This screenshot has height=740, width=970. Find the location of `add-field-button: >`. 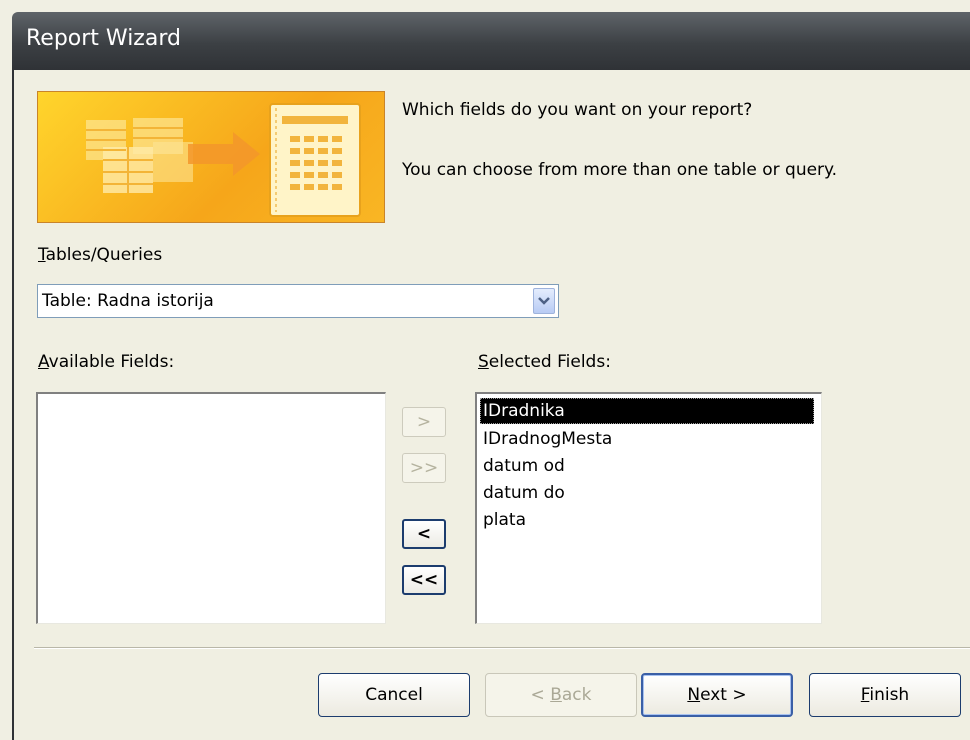

add-field-button: > is located at coordinates (424, 422).